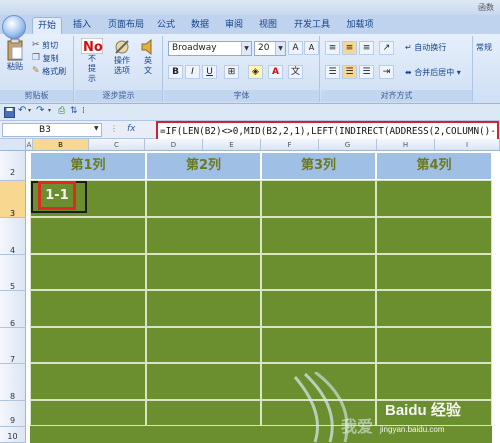  What do you see at coordinates (92, 61) in the screenshot?
I see `no-prompt-button: No 不提示` at bounding box center [92, 61].